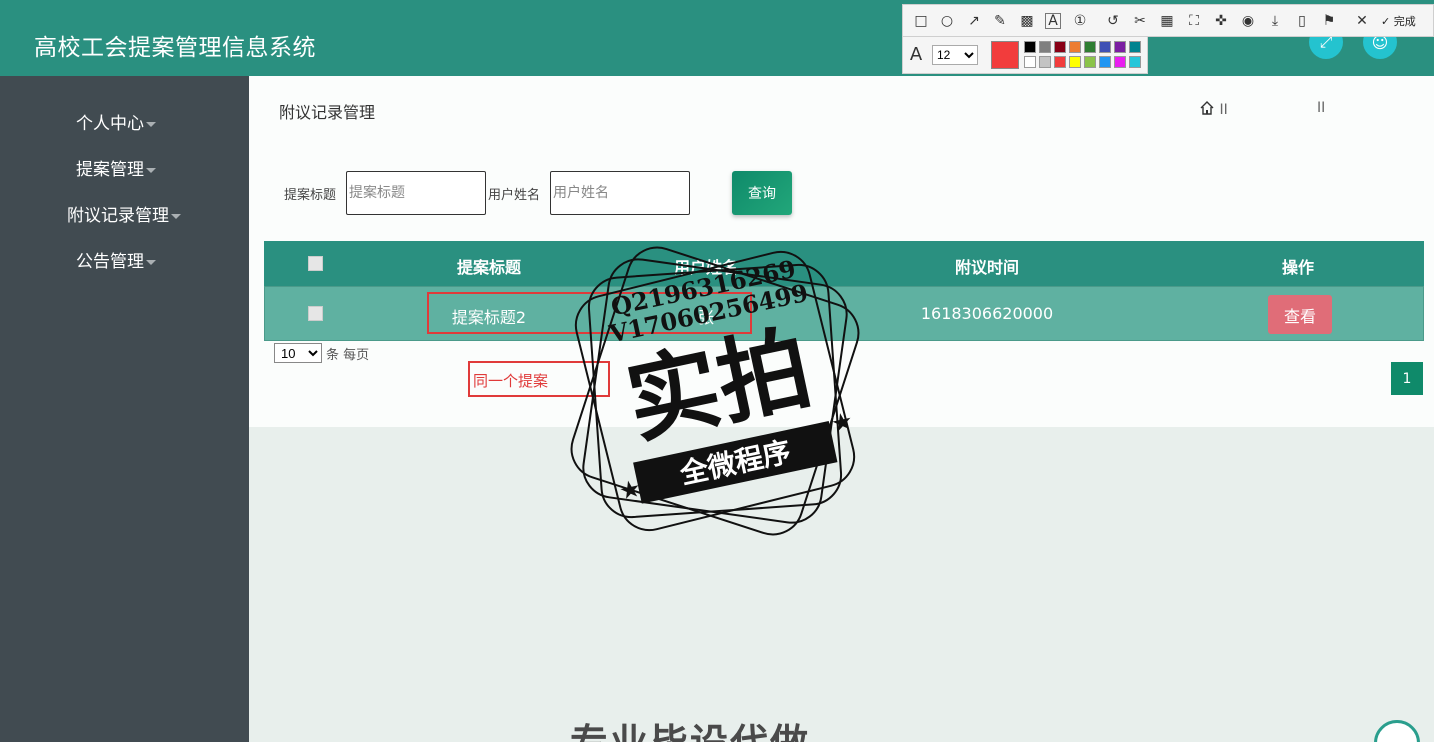 The width and height of the screenshot is (1434, 742). I want to click on sidebar-item-personal-center: 个人中心, so click(116, 121).